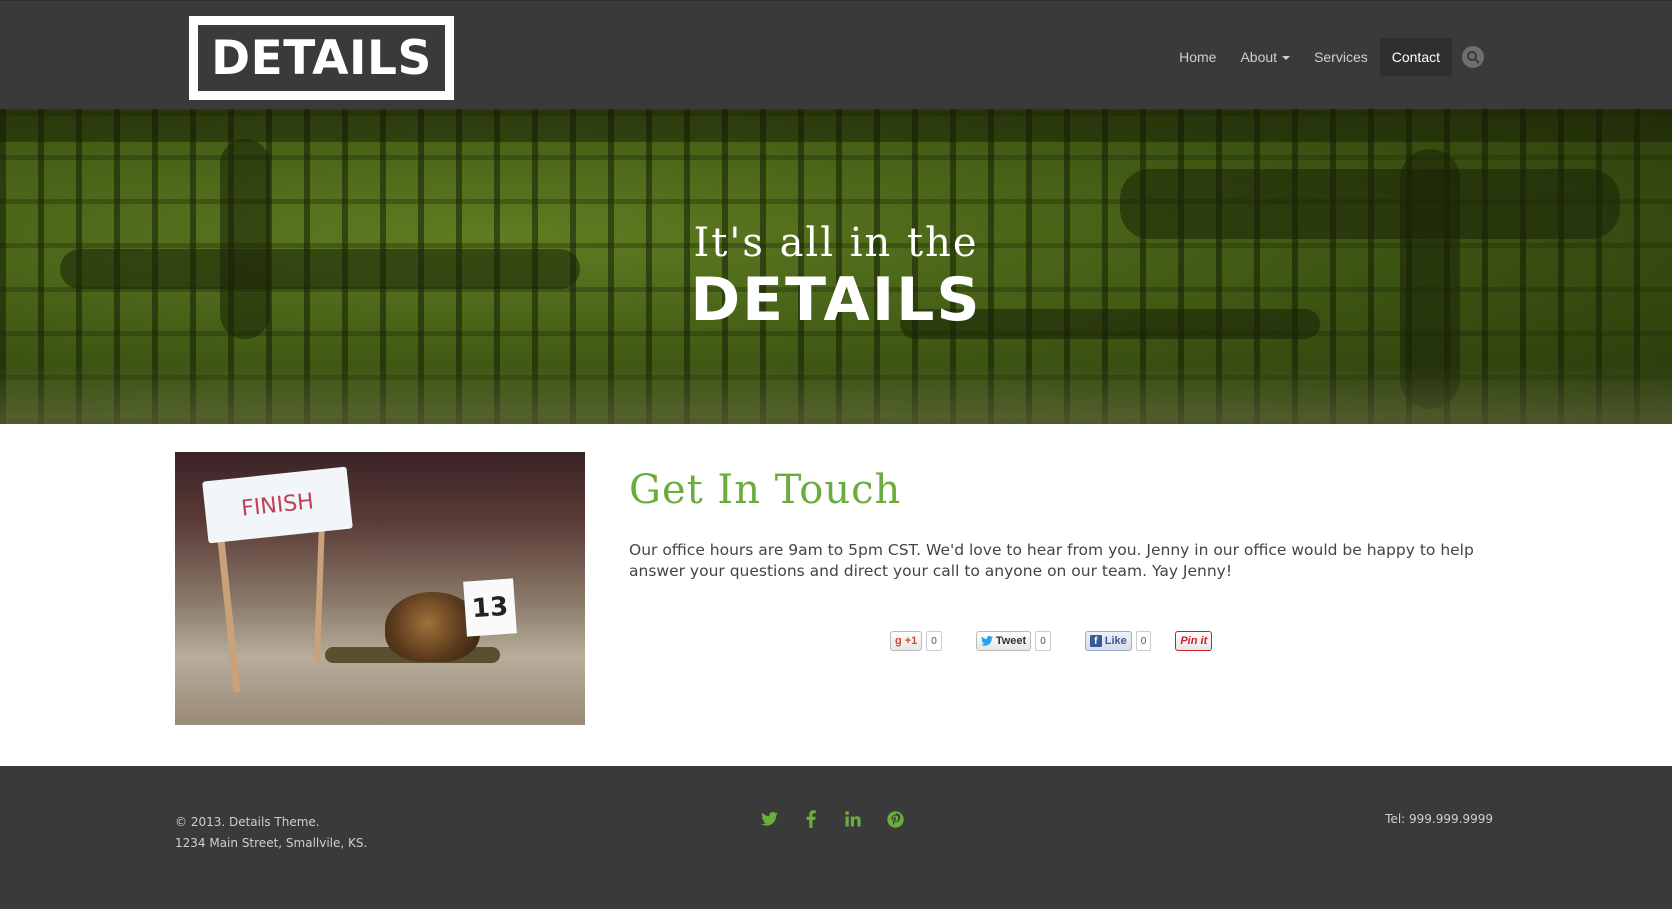 The height and width of the screenshot is (909, 1672). What do you see at coordinates (1095, 641) in the screenshot?
I see `facebook-icon: f` at bounding box center [1095, 641].